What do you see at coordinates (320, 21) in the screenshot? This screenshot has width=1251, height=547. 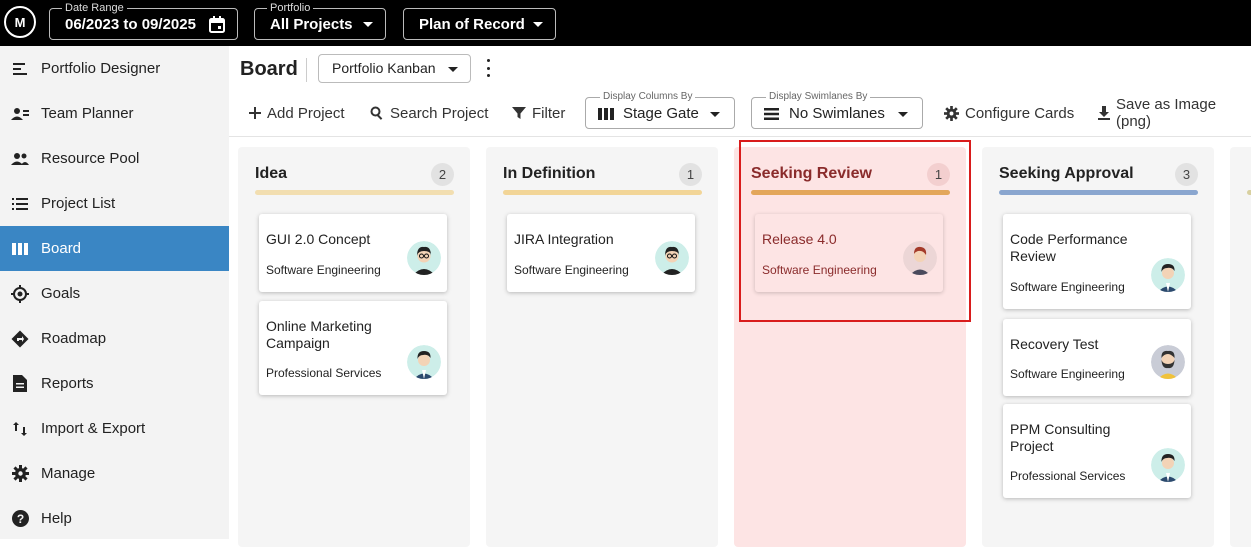 I see `portfolio-select: Portfolio All Projects` at bounding box center [320, 21].